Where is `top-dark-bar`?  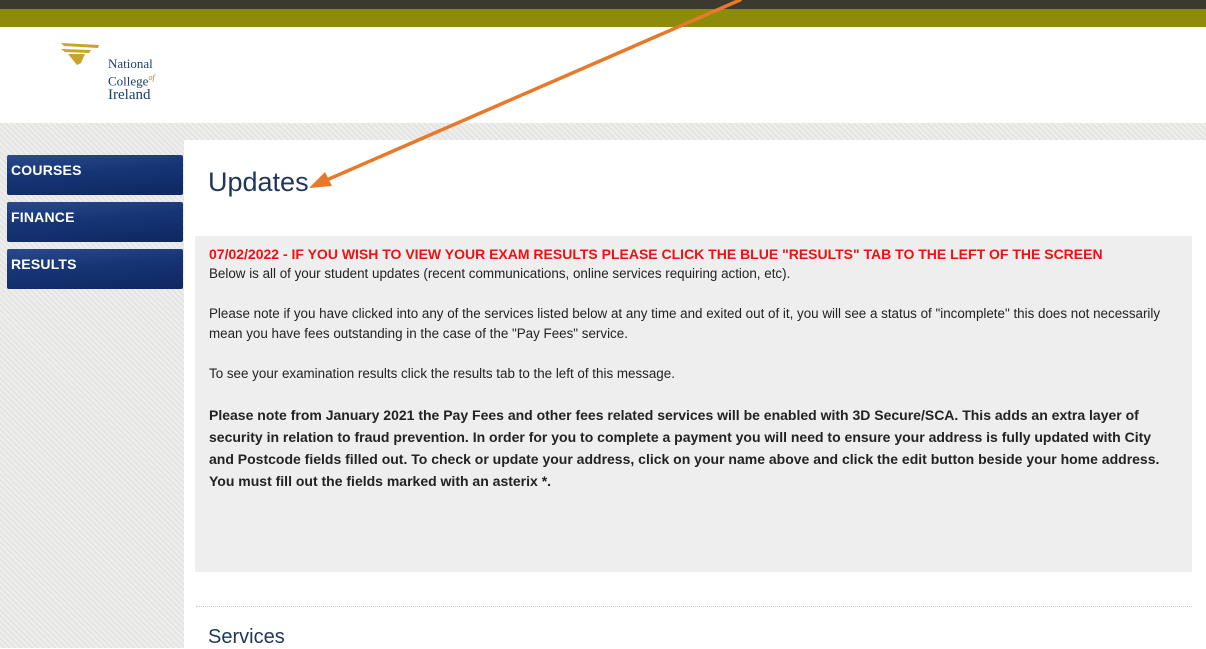
top-dark-bar is located at coordinates (603, 4).